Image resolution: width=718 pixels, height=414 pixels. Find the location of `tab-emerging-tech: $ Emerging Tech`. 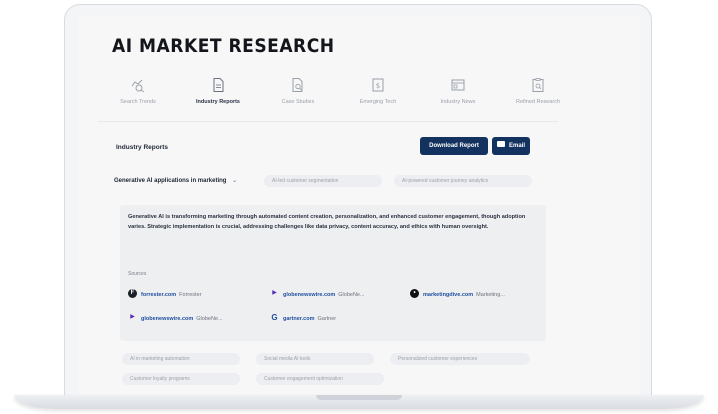

tab-emerging-tech: $ Emerging Tech is located at coordinates (378, 91).